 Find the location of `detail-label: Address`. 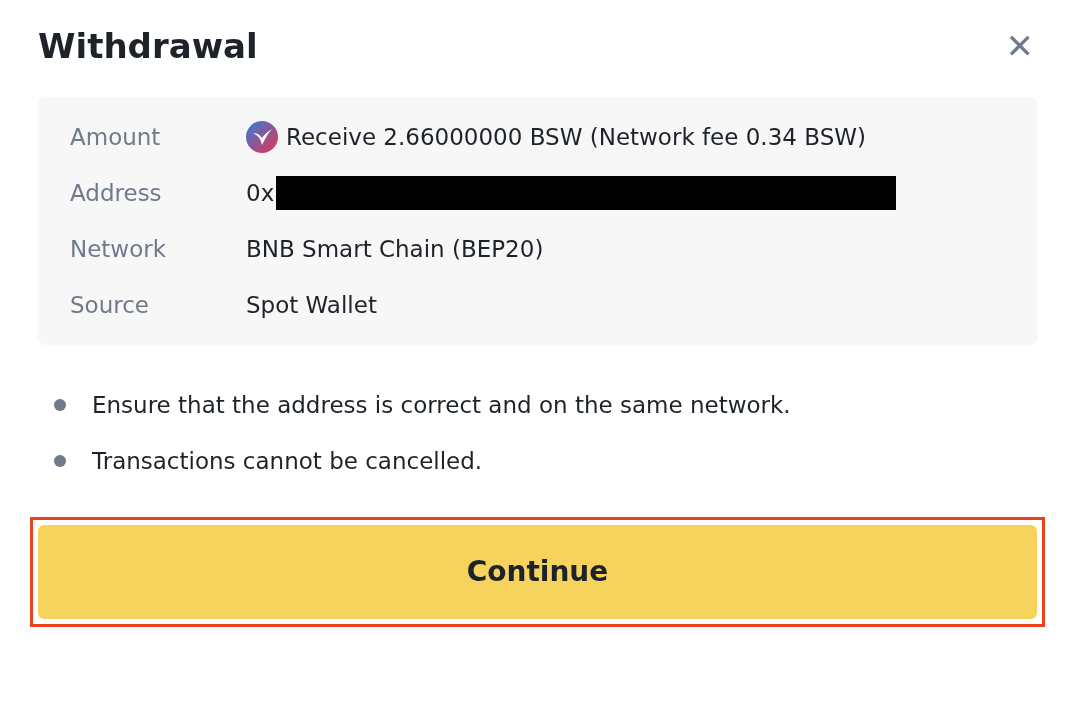

detail-label: Address is located at coordinates (116, 193).